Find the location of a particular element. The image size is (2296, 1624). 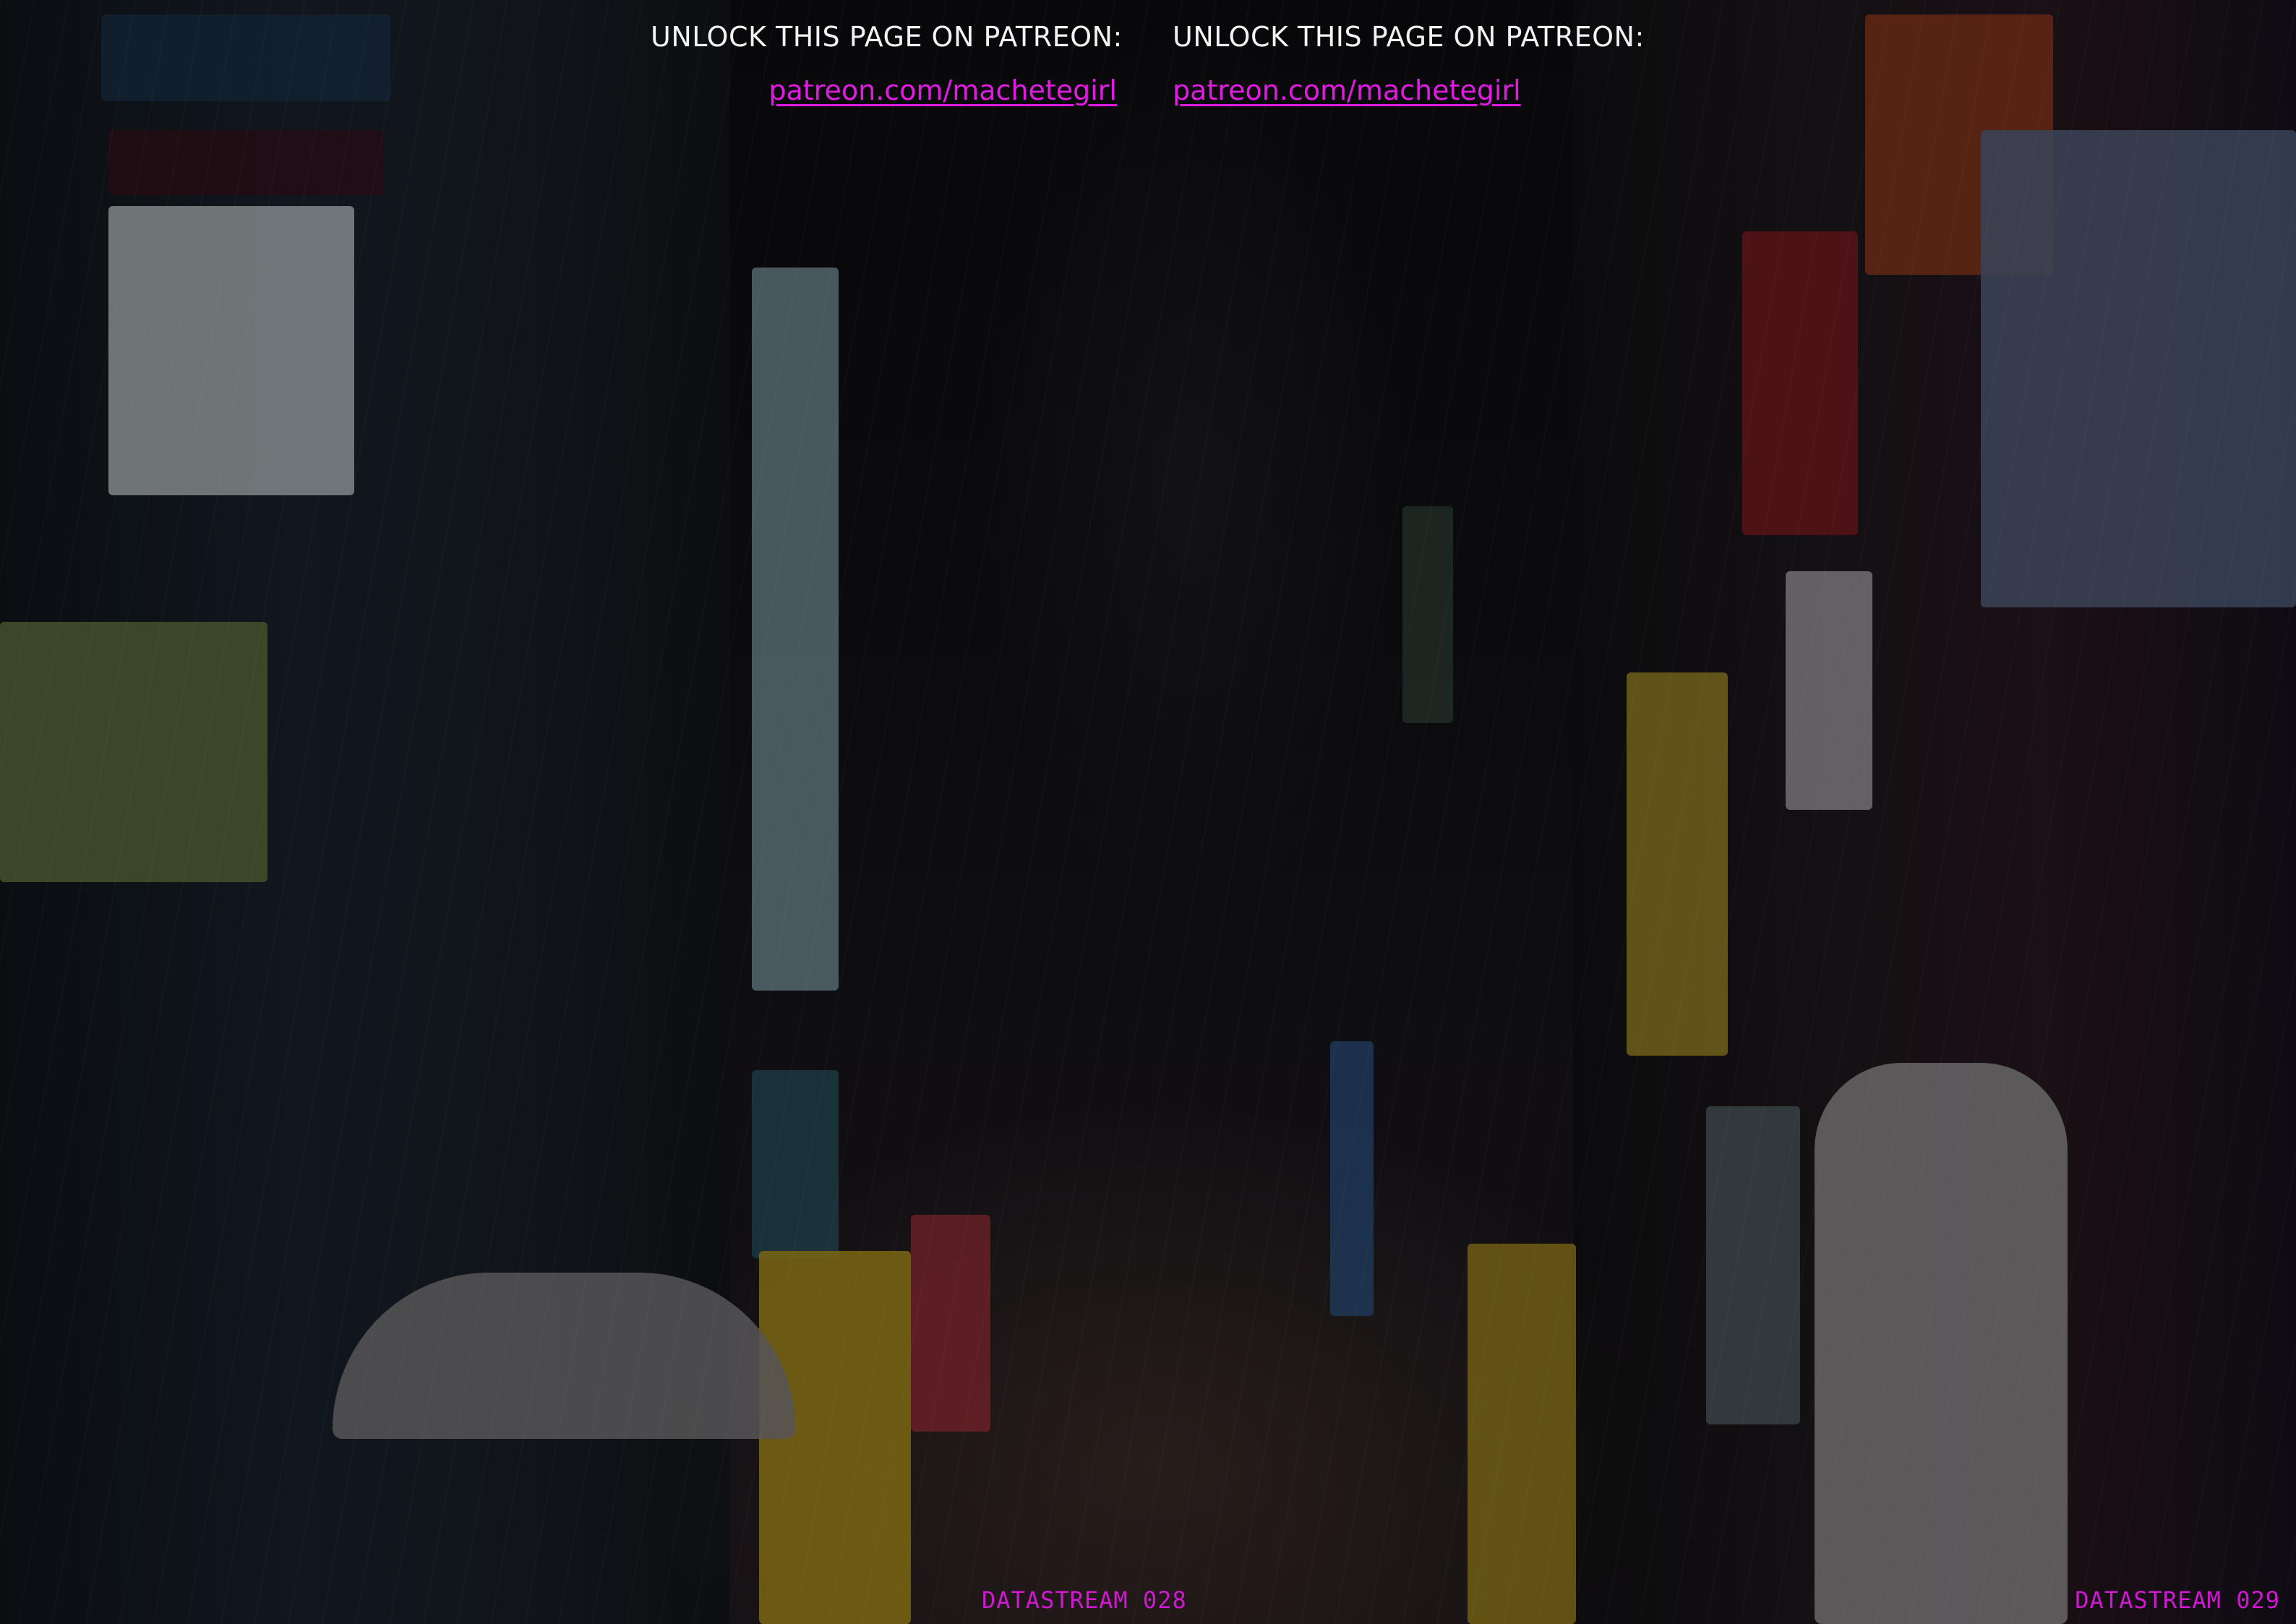

right-unlock-text: UNLOCK THIS PAGE ON PATREON: is located at coordinates (1409, 37).